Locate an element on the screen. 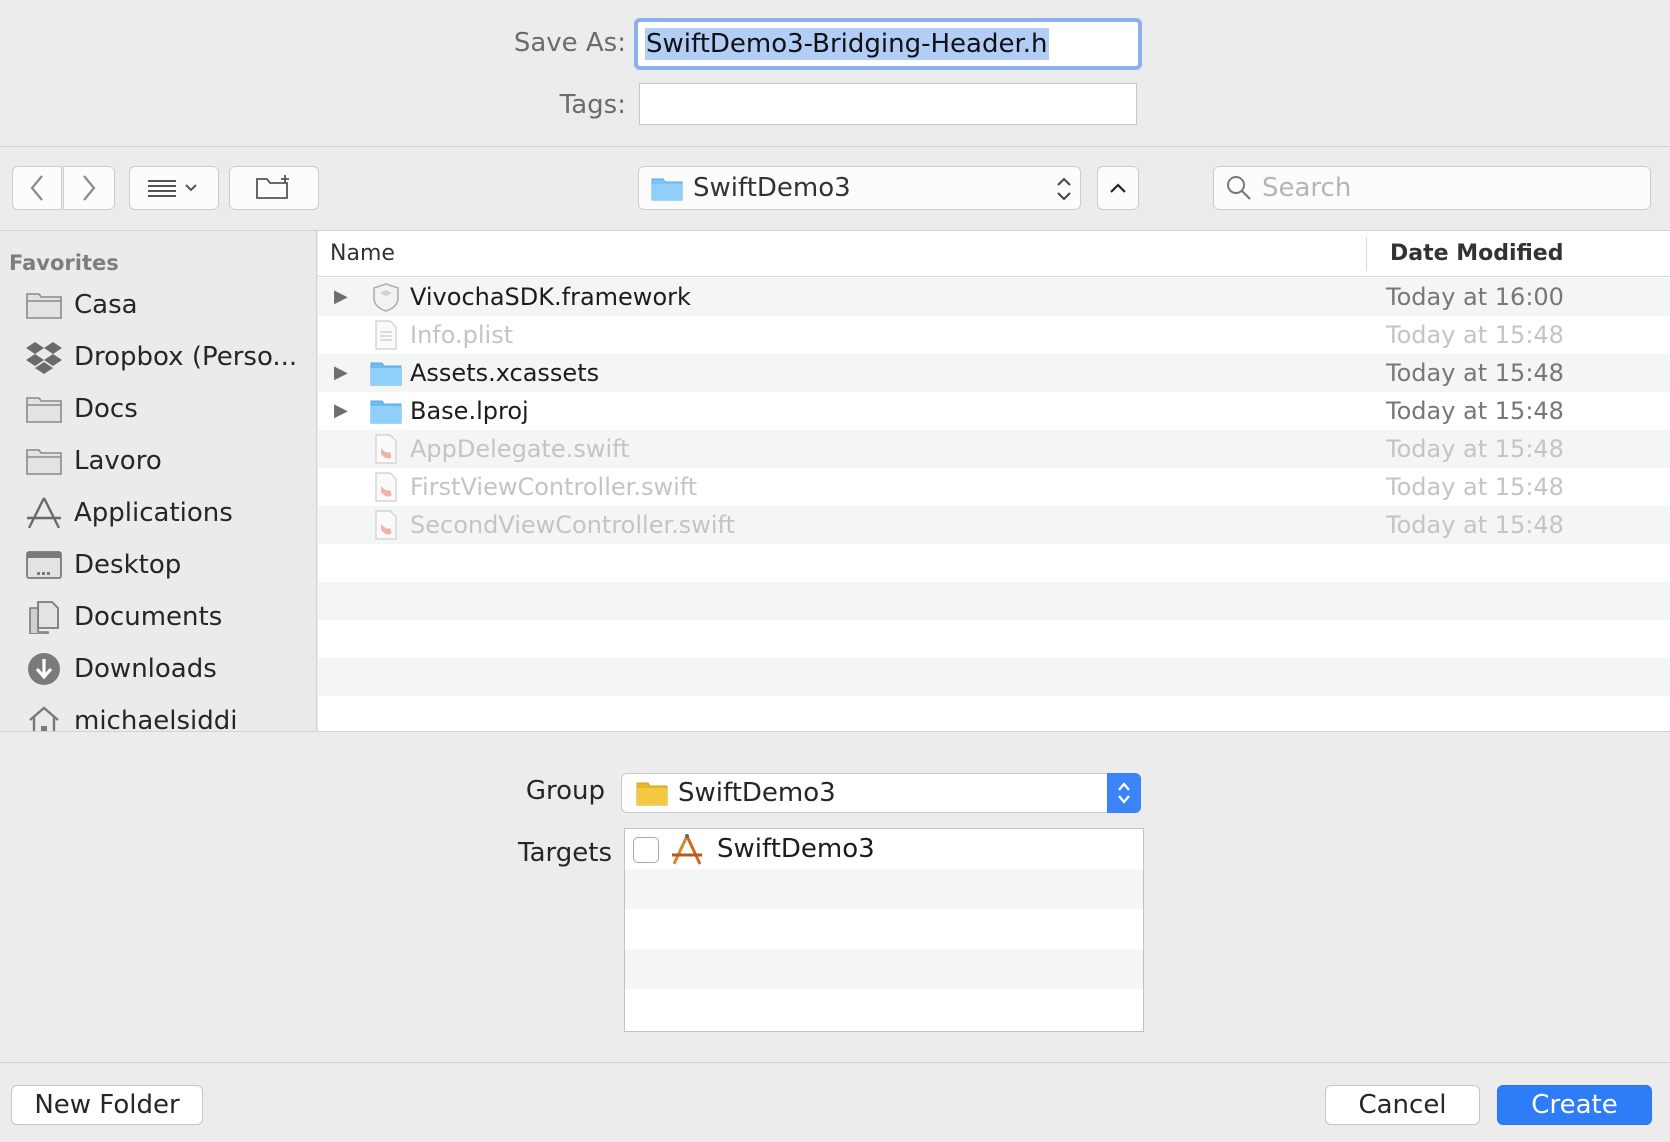 Image resolution: width=1670 pixels, height=1142 pixels. new-folder-toolbar-button is located at coordinates (274, 188).